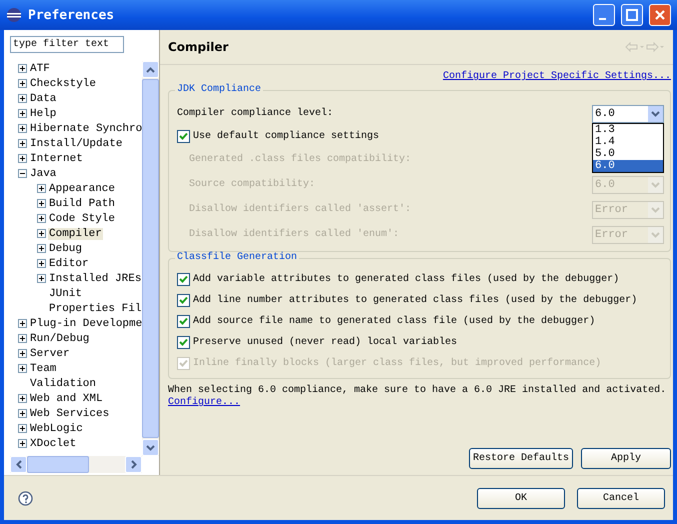  Describe the element at coordinates (40, 68) in the screenshot. I see `tree-item: ATF` at that location.